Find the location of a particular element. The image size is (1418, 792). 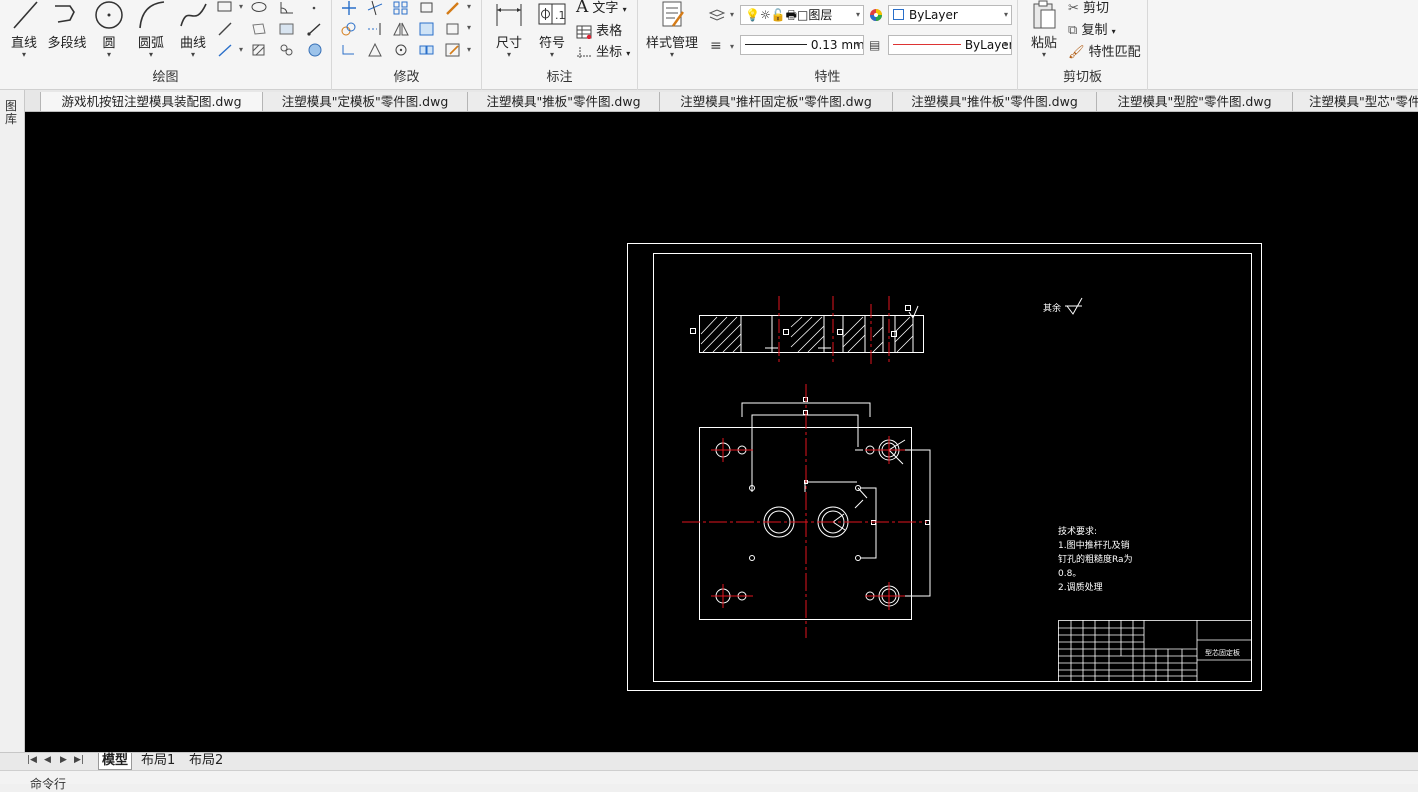

polyline-icon is located at coordinates (65, 14).